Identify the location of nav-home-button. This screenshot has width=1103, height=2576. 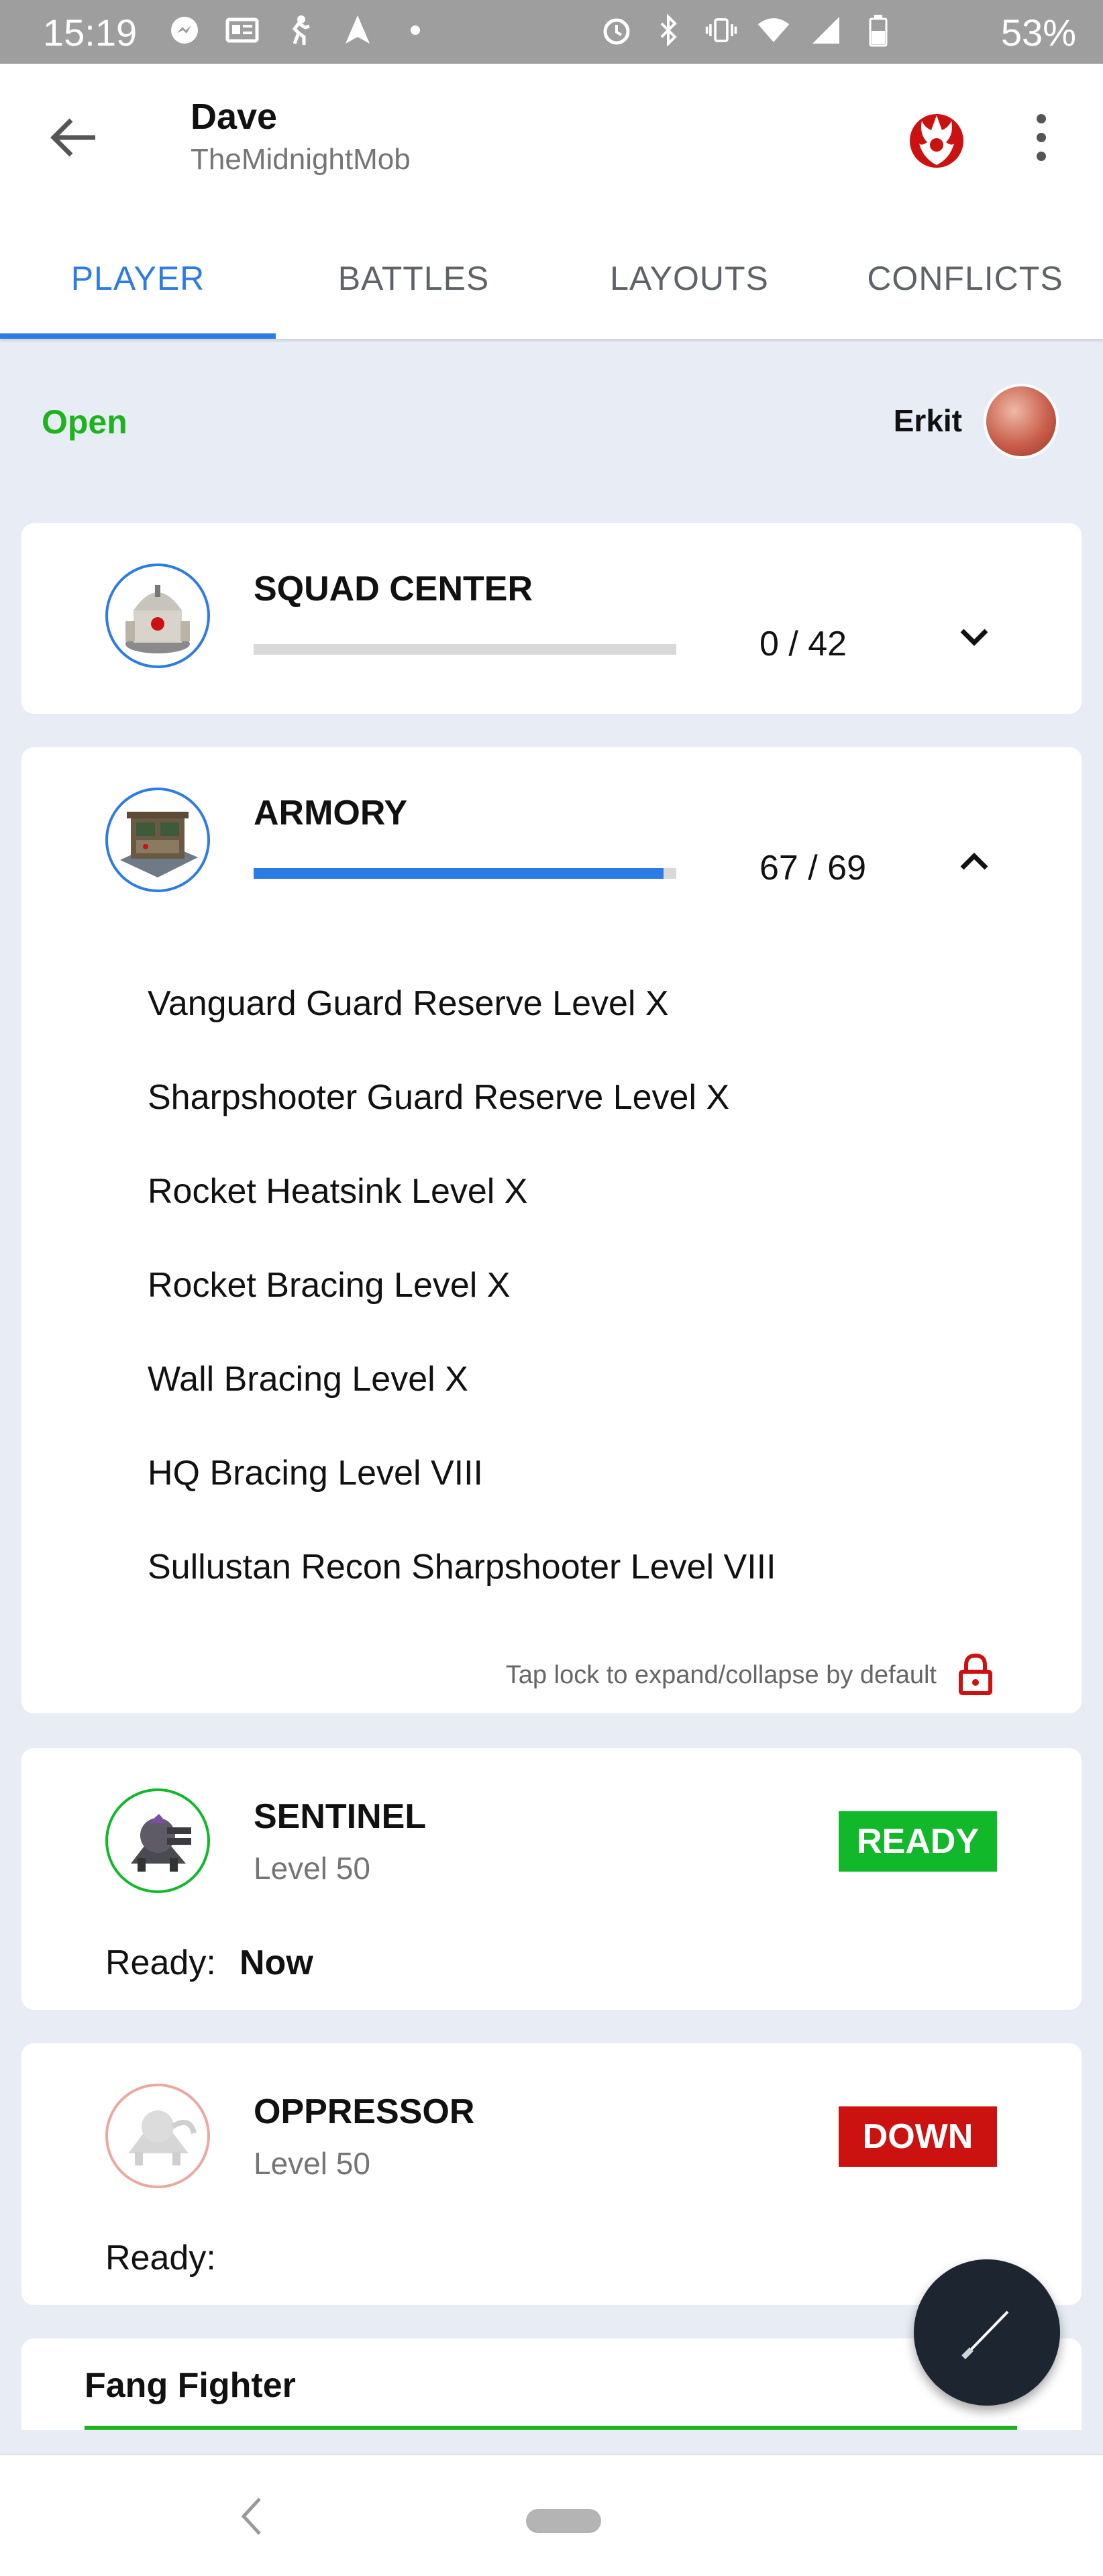
(564, 2521).